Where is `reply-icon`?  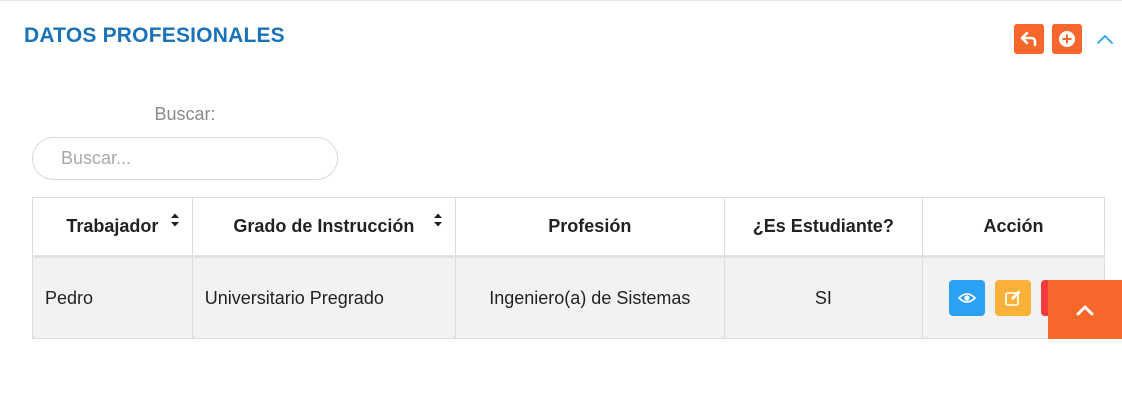
reply-icon is located at coordinates (1028, 39).